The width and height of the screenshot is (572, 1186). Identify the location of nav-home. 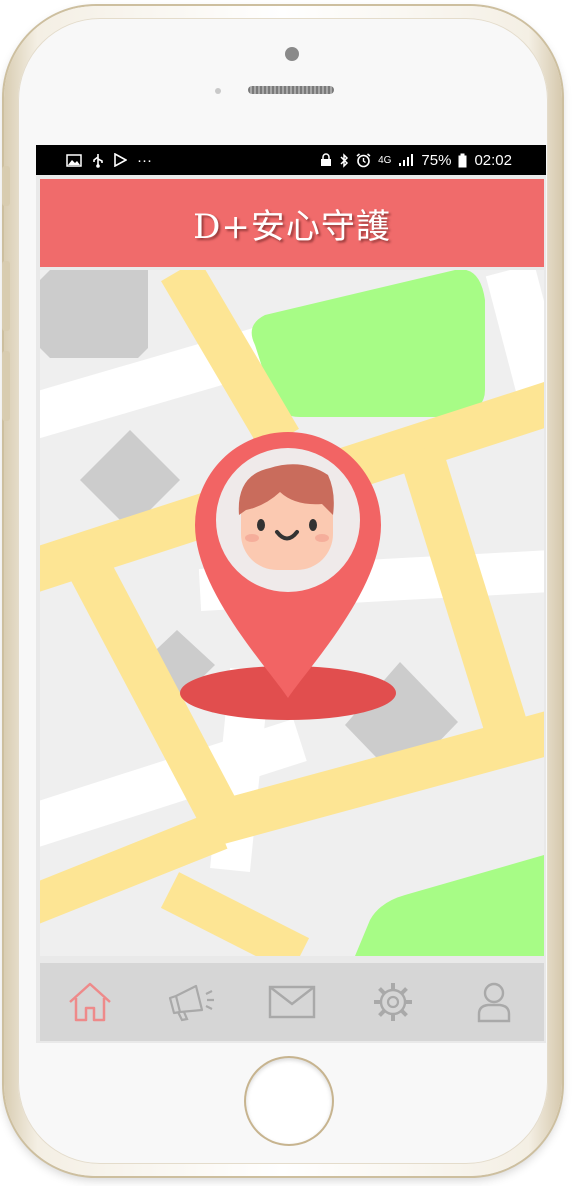
(90, 1002).